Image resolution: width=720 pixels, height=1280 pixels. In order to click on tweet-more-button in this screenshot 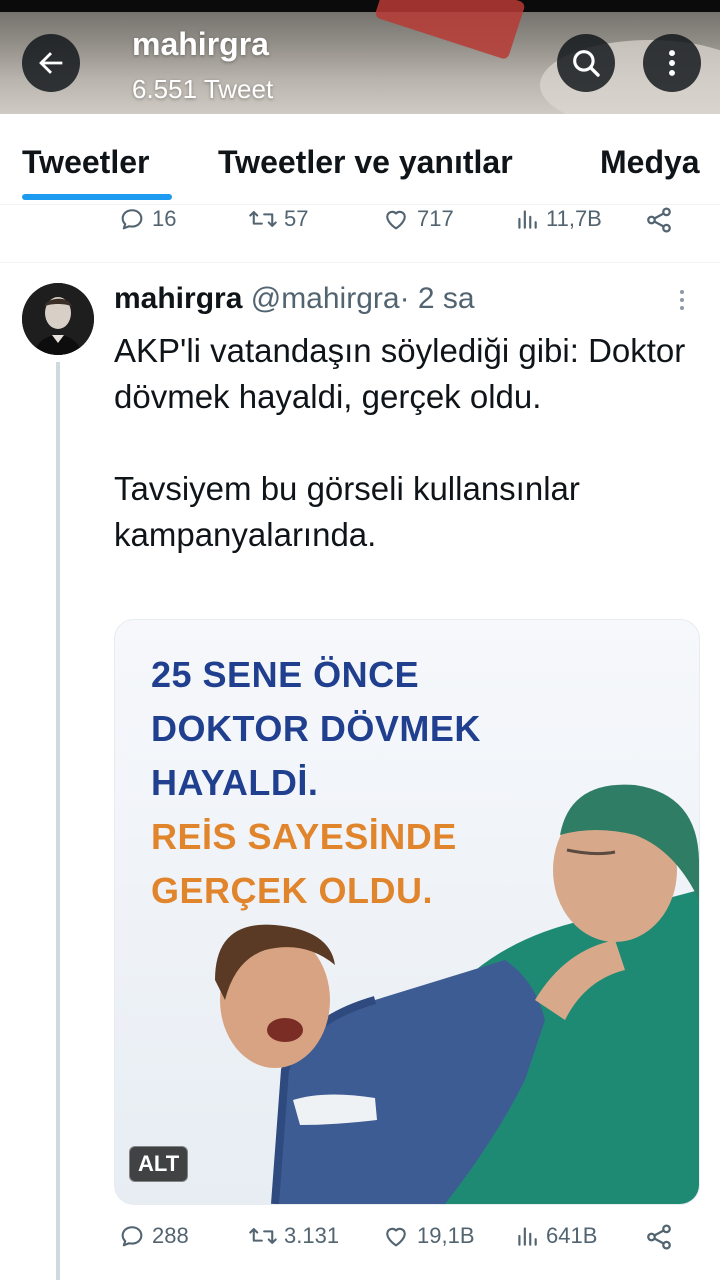, I will do `click(682, 302)`.